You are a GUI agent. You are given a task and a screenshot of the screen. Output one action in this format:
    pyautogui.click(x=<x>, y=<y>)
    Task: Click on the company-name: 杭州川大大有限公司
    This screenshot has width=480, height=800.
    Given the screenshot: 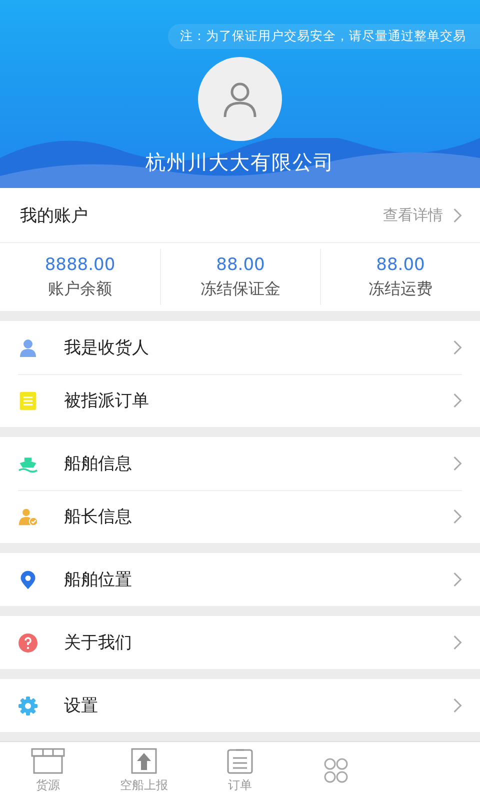 What is the action you would take?
    pyautogui.click(x=240, y=162)
    